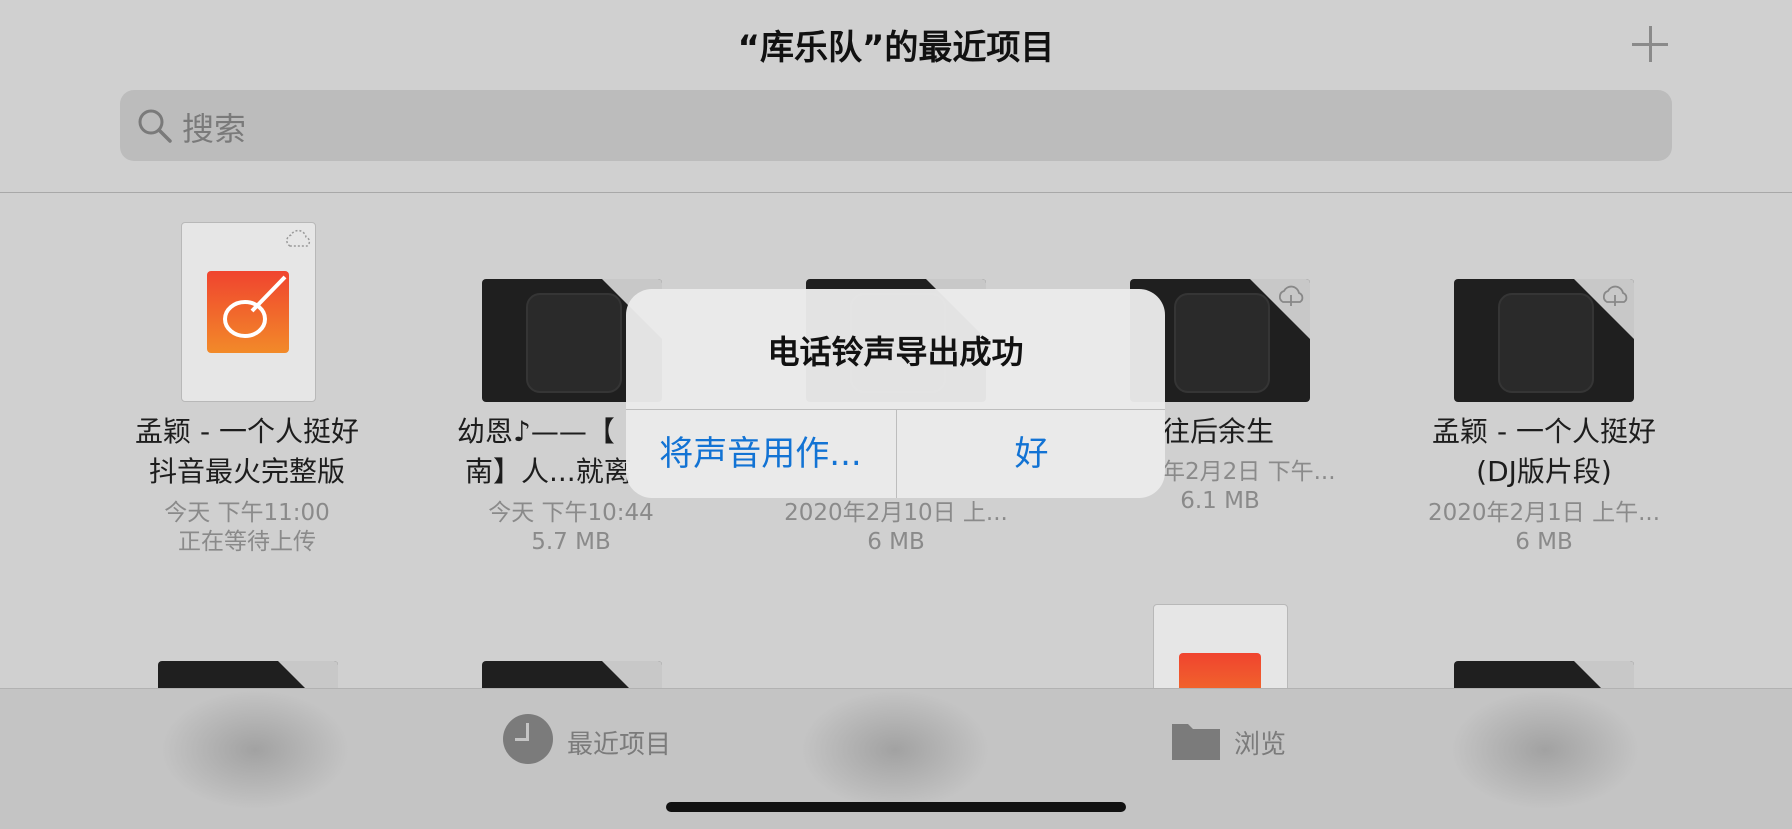  What do you see at coordinates (571, 542) in the screenshot?
I see `file-size: 5.7 MB` at bounding box center [571, 542].